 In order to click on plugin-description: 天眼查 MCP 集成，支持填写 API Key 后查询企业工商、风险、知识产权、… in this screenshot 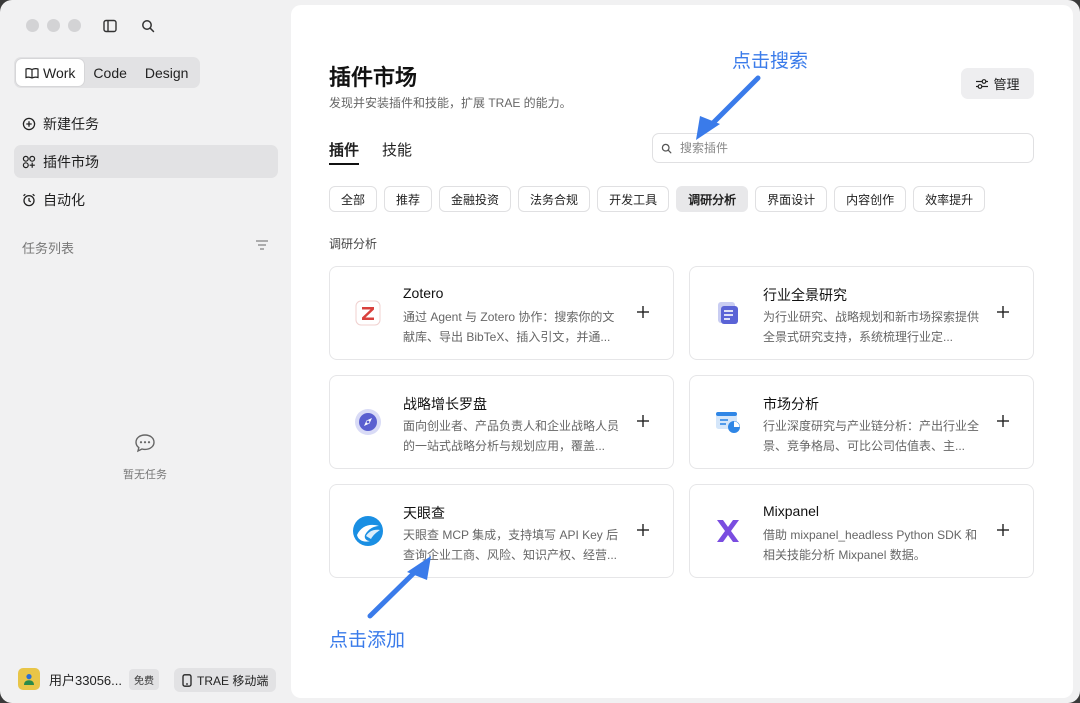, I will do `click(511, 545)`.